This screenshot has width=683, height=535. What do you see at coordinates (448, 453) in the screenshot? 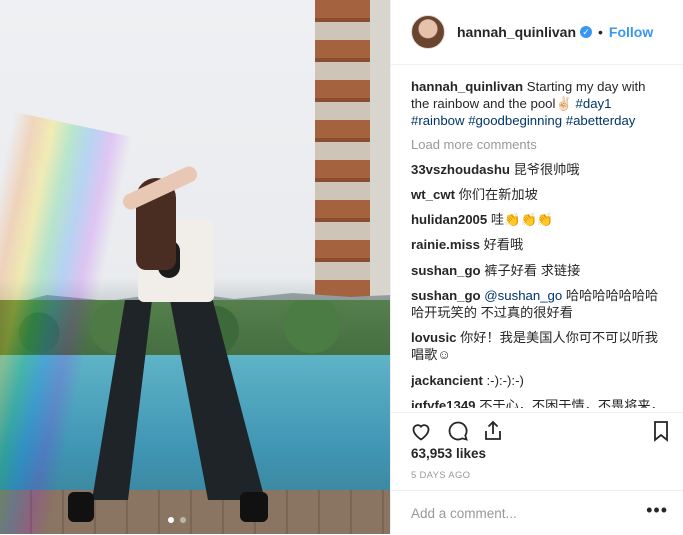
I see `likes-count: 63,953 likes` at bounding box center [448, 453].